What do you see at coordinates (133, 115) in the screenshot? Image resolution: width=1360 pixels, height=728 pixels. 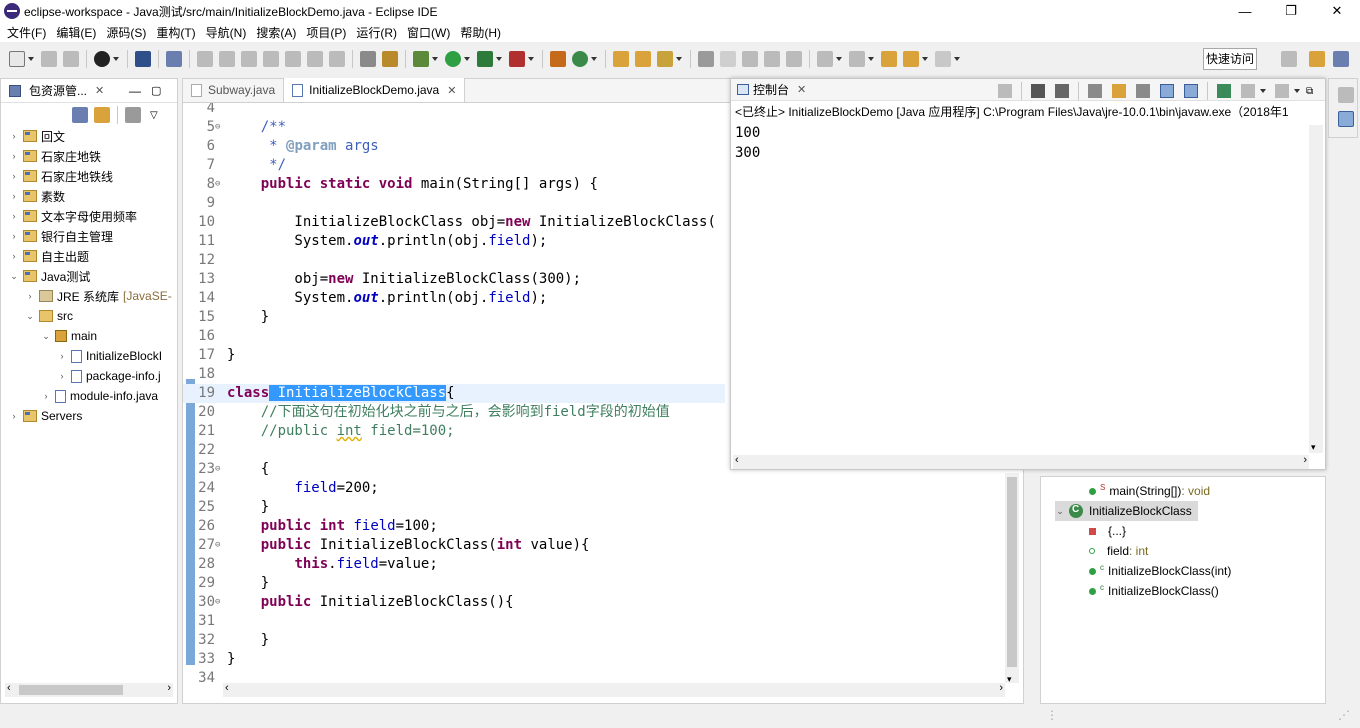 I see `focus-icon` at bounding box center [133, 115].